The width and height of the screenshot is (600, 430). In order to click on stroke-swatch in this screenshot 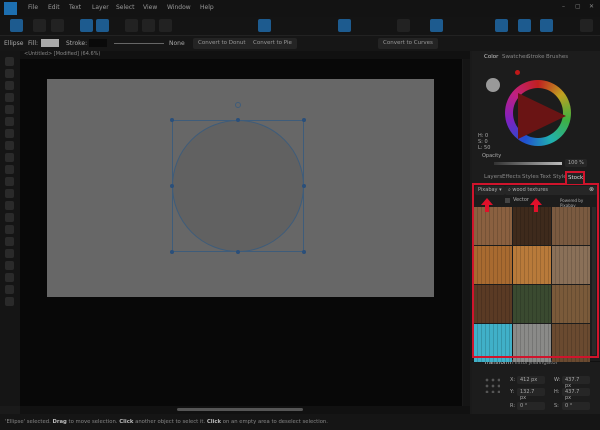, I will do `click(98, 43)`.